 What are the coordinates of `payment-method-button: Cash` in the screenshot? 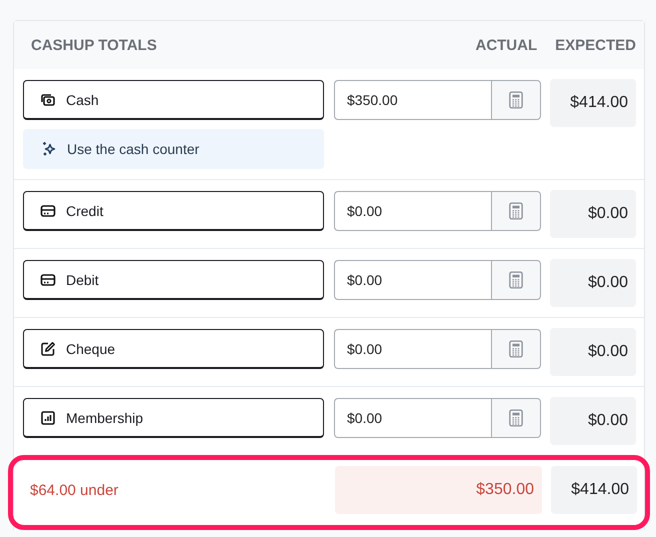 It's located at (173, 100).